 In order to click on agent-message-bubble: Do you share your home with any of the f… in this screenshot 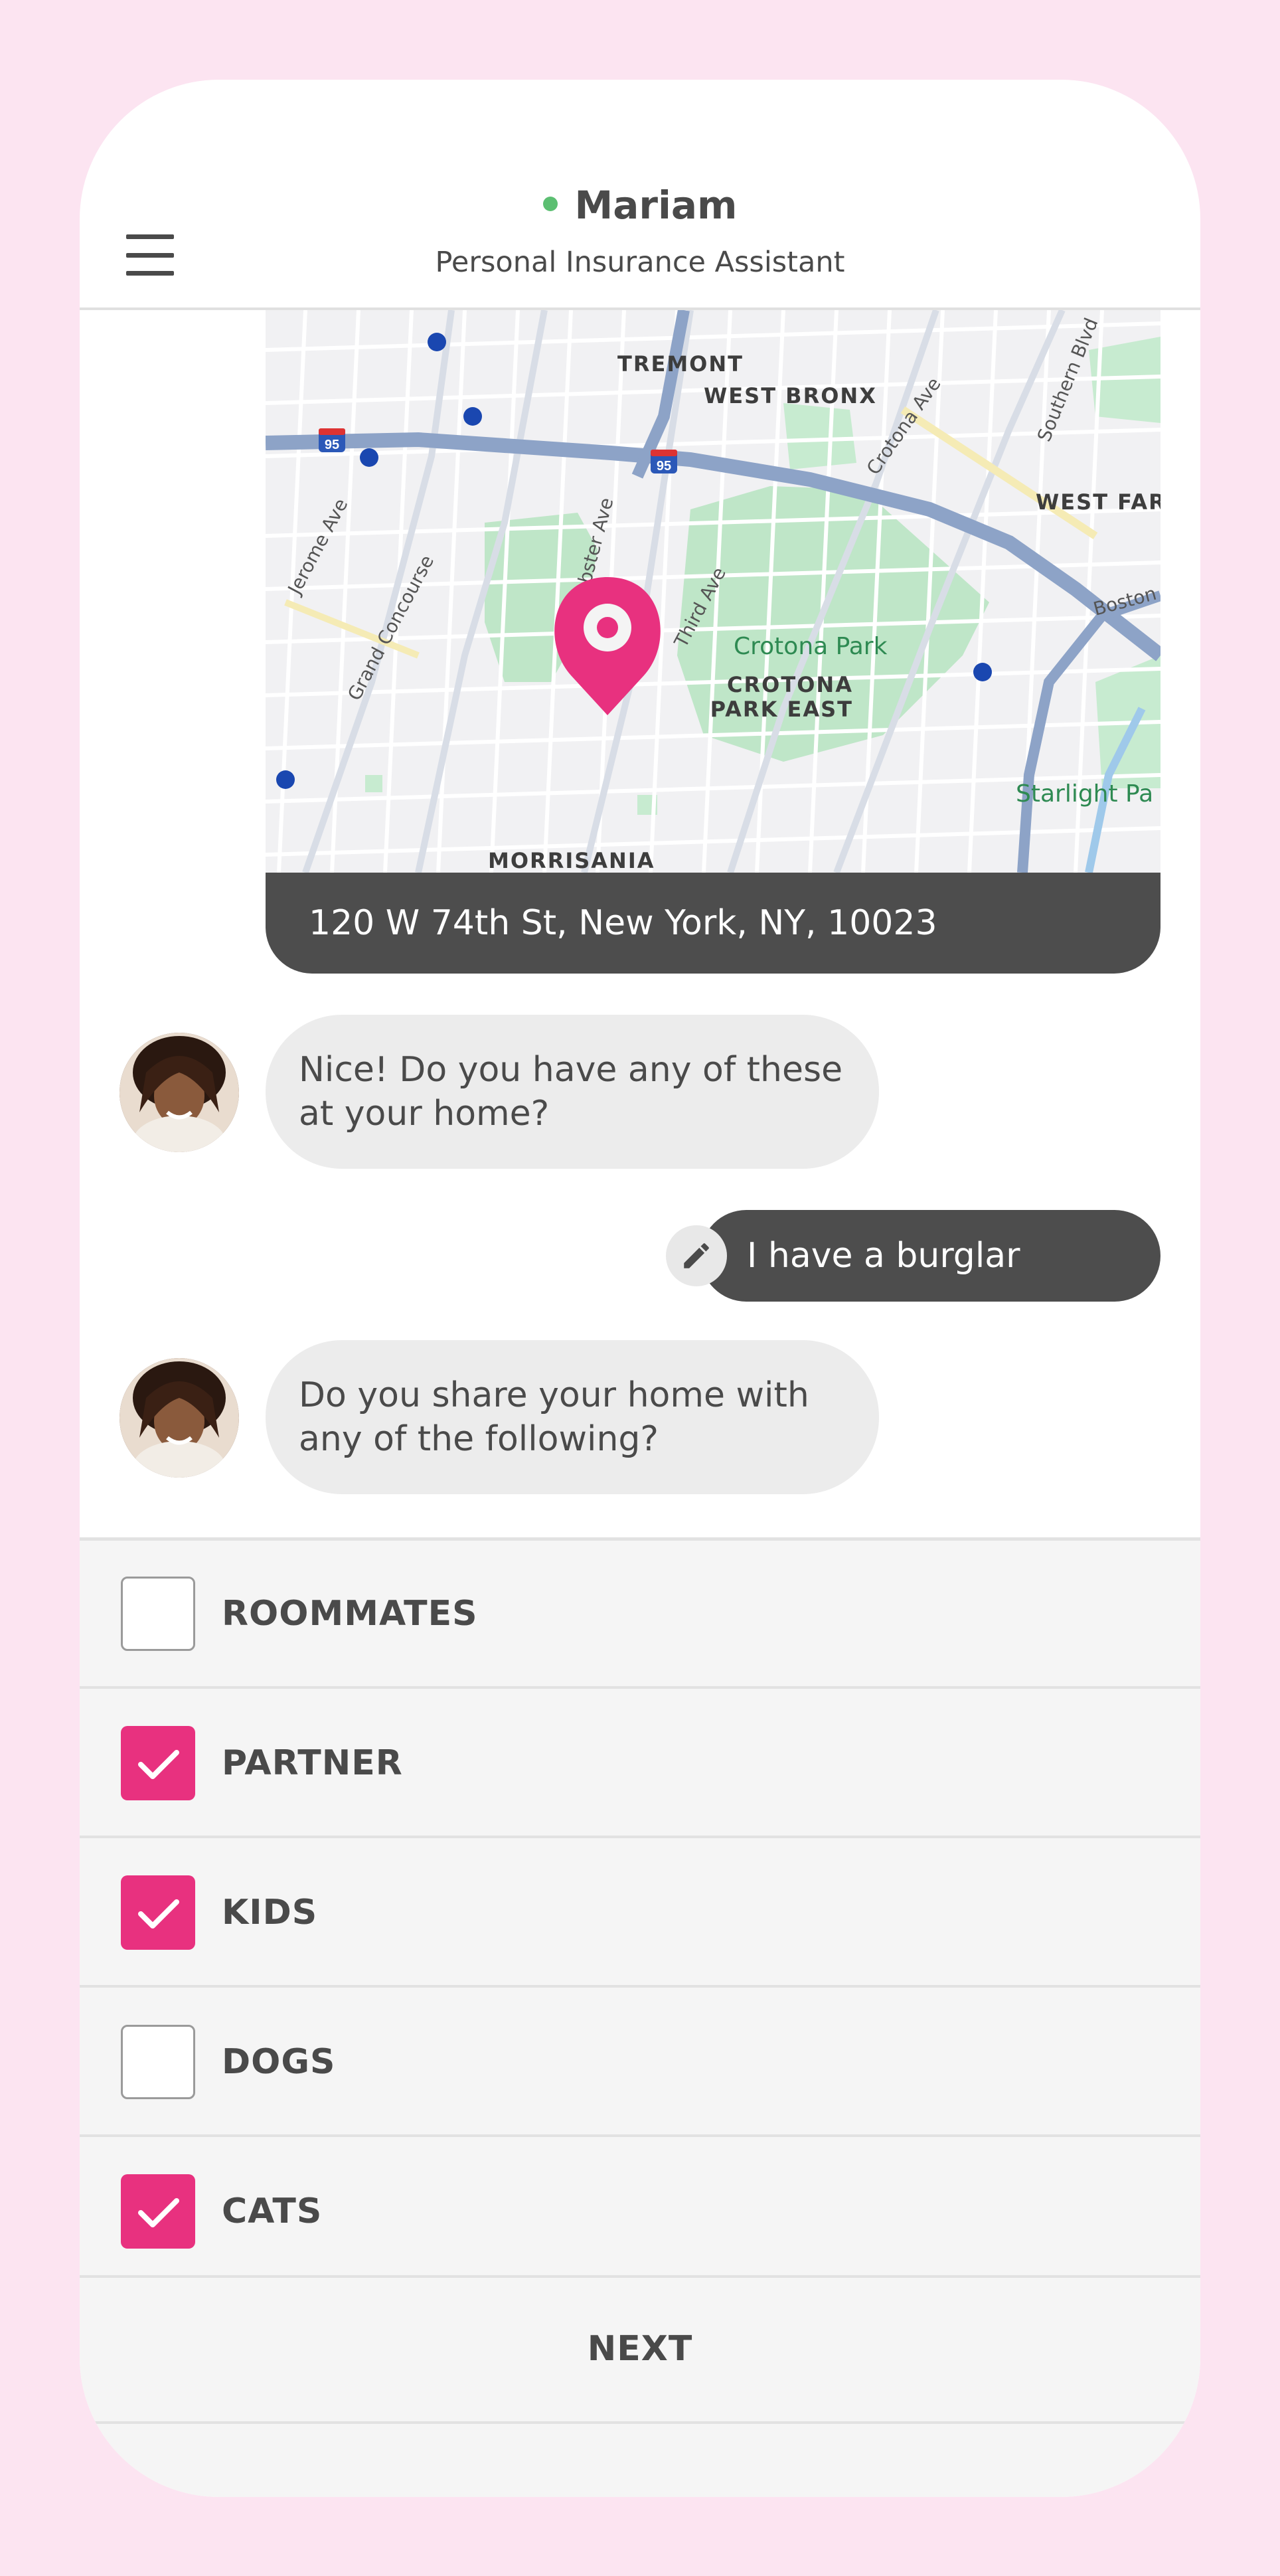, I will do `click(572, 1417)`.